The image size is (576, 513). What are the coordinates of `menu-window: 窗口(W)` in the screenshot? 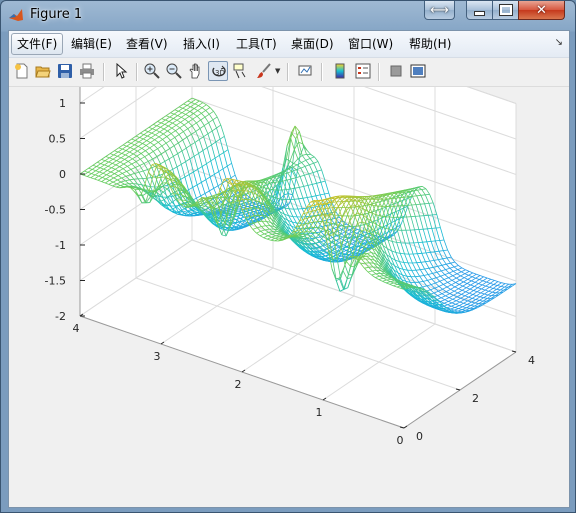 It's located at (370, 44).